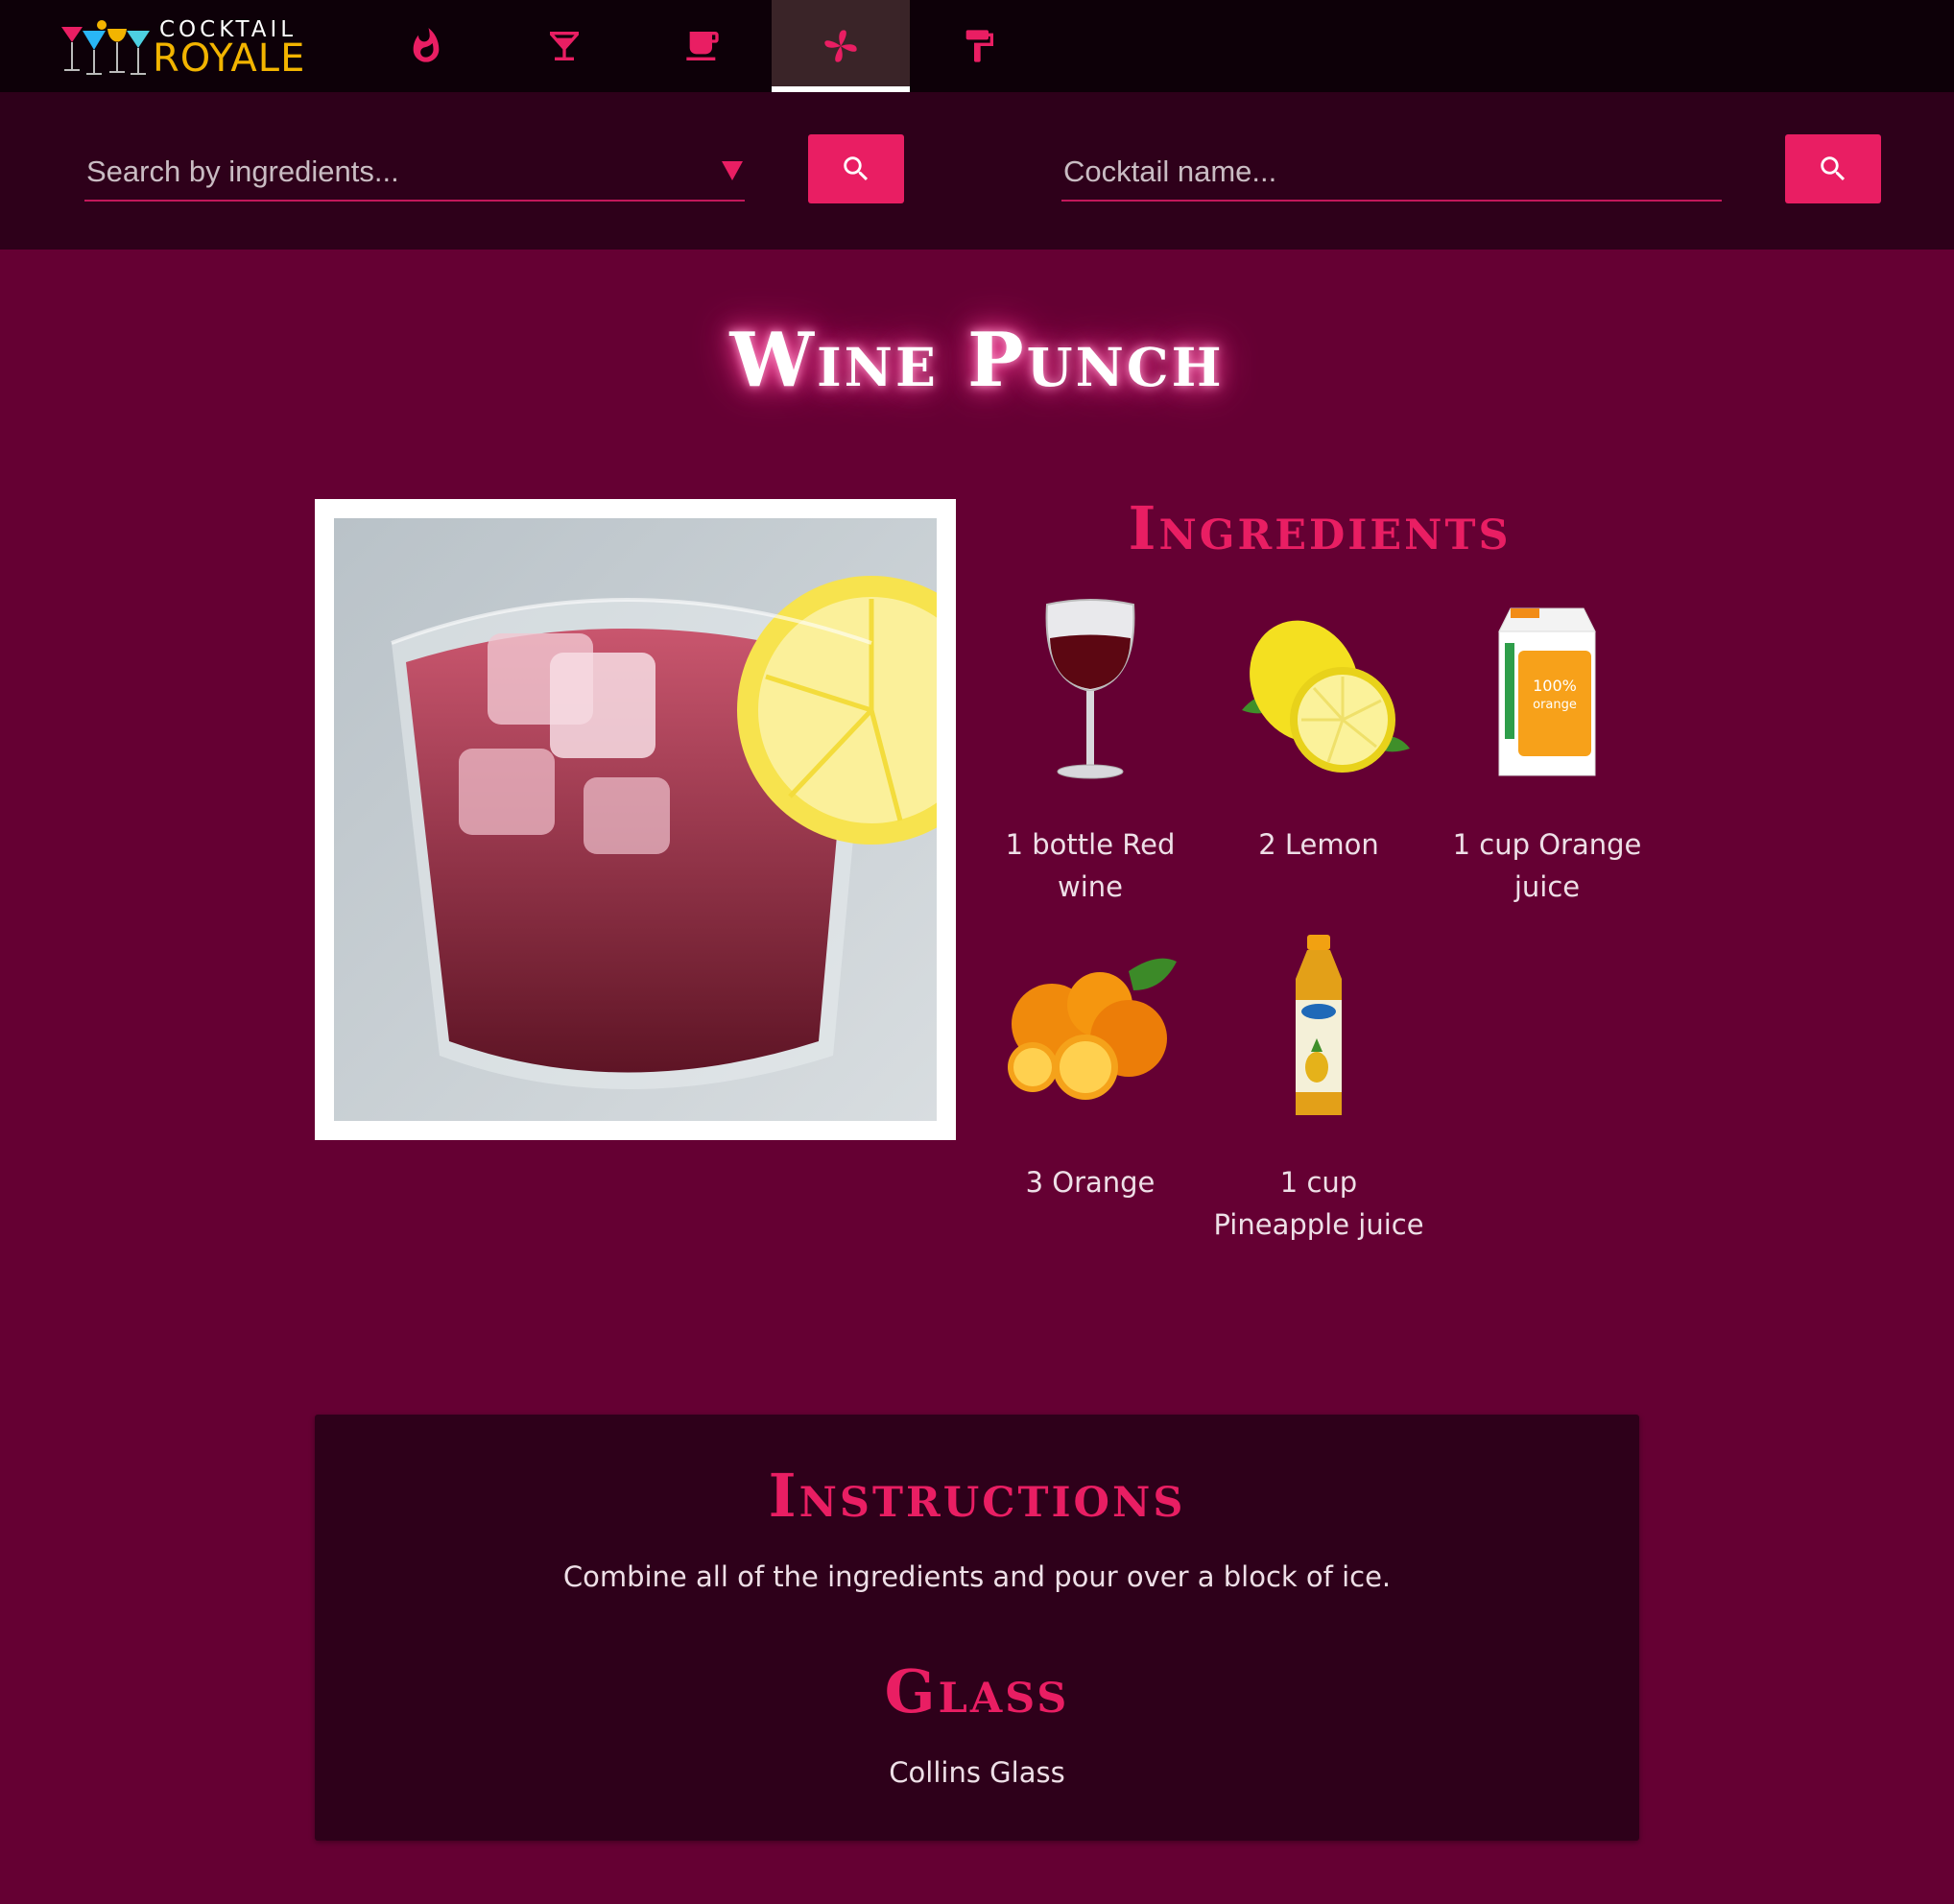 This screenshot has height=1904, width=1954. I want to click on svg-text: 100%, so click(1555, 686).